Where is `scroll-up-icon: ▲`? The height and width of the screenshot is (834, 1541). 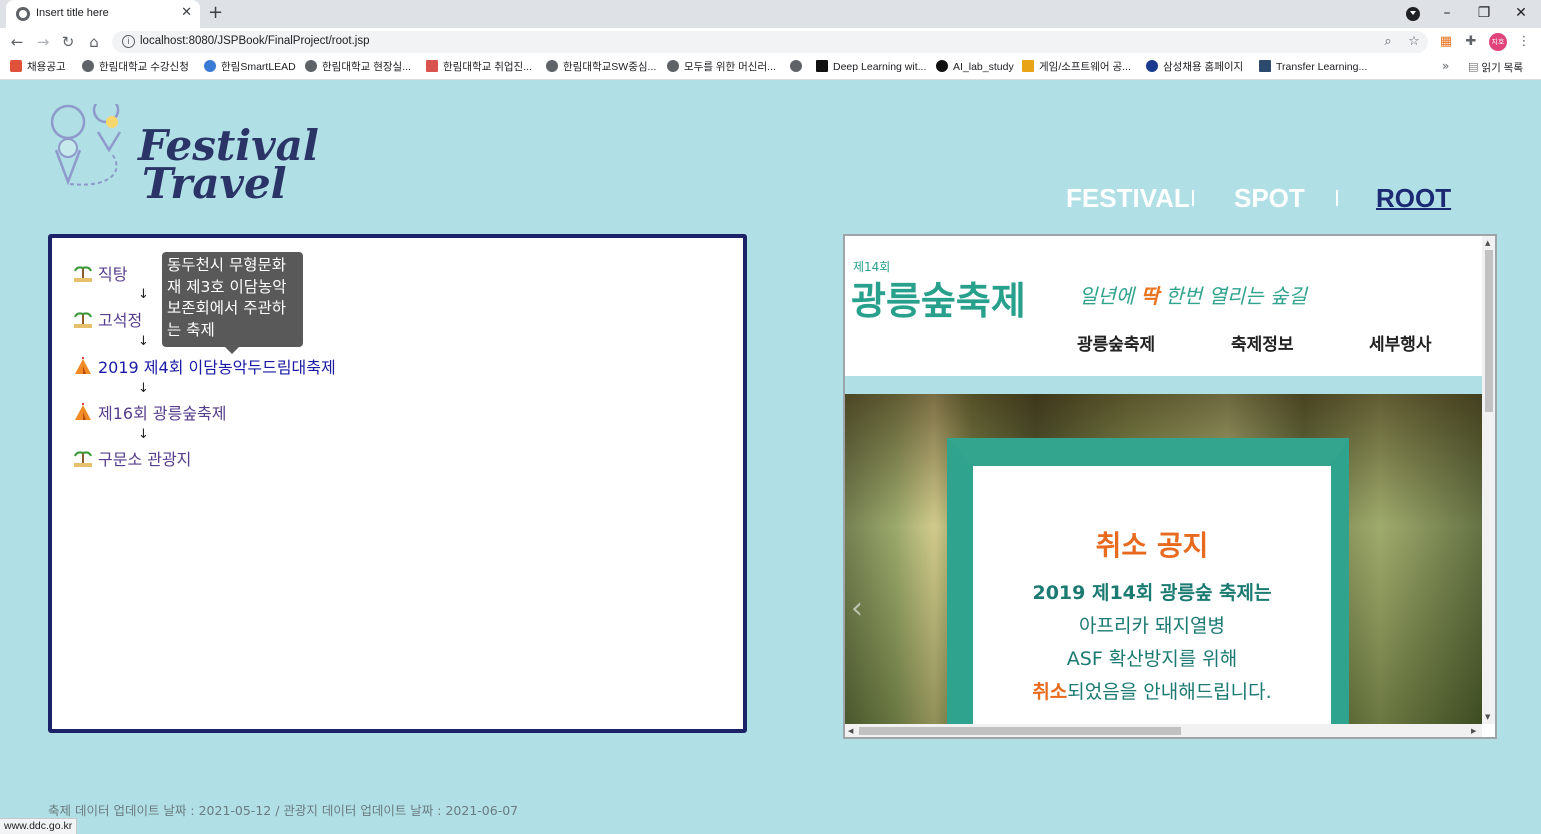
scroll-up-icon: ▲ is located at coordinates (1487, 243).